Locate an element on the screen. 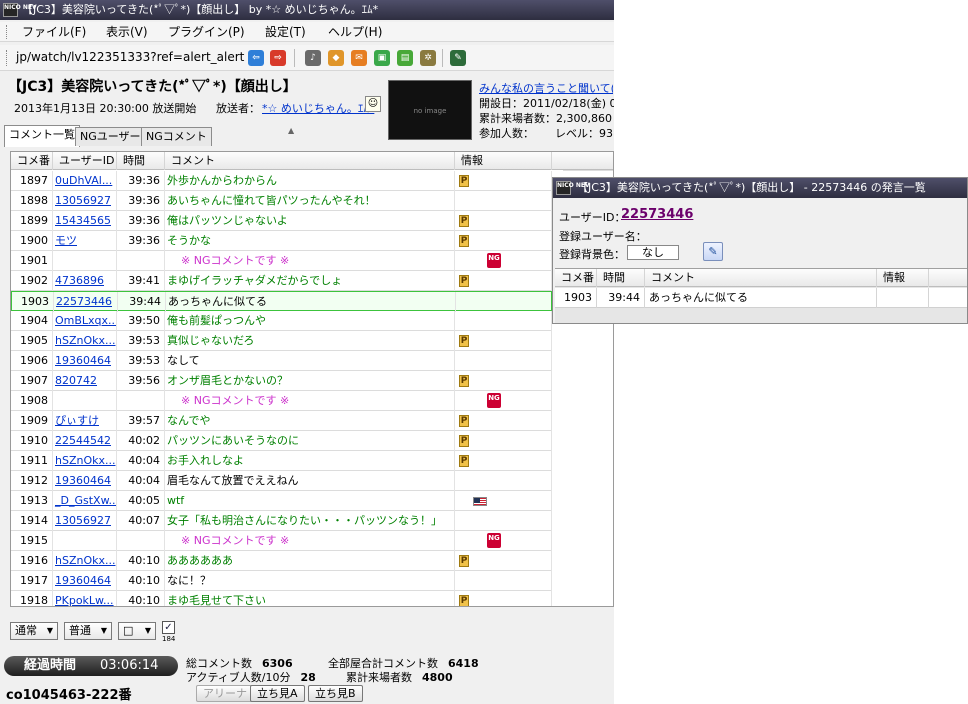 This screenshot has height=704, width=968. standing-a-button: 立ち見A is located at coordinates (277, 693).